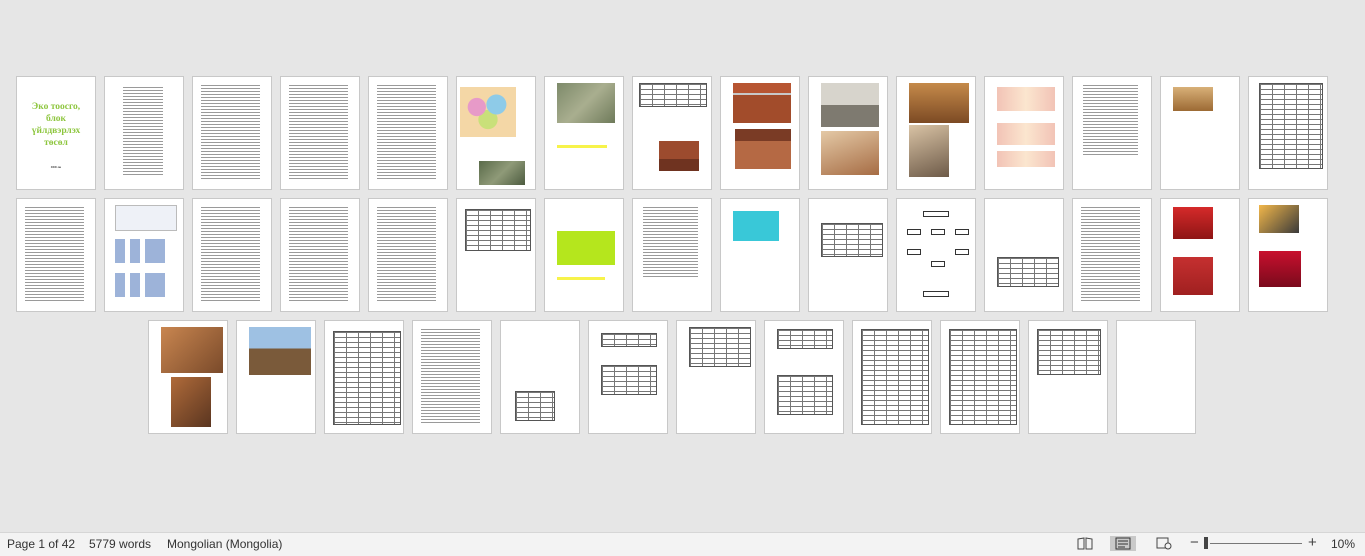  What do you see at coordinates (192, 350) in the screenshot?
I see `equipment-photo` at bounding box center [192, 350].